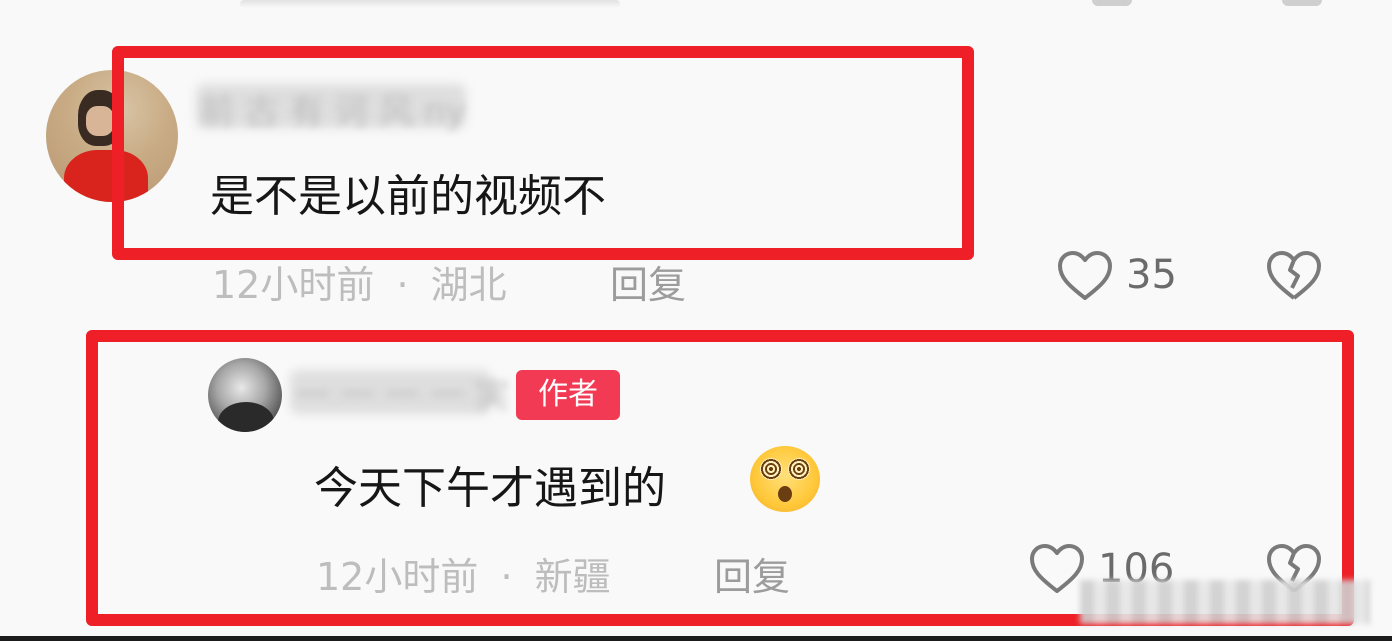  Describe the element at coordinates (408, 196) in the screenshot. I see `comment-text: 是不是以前的视频不` at that location.